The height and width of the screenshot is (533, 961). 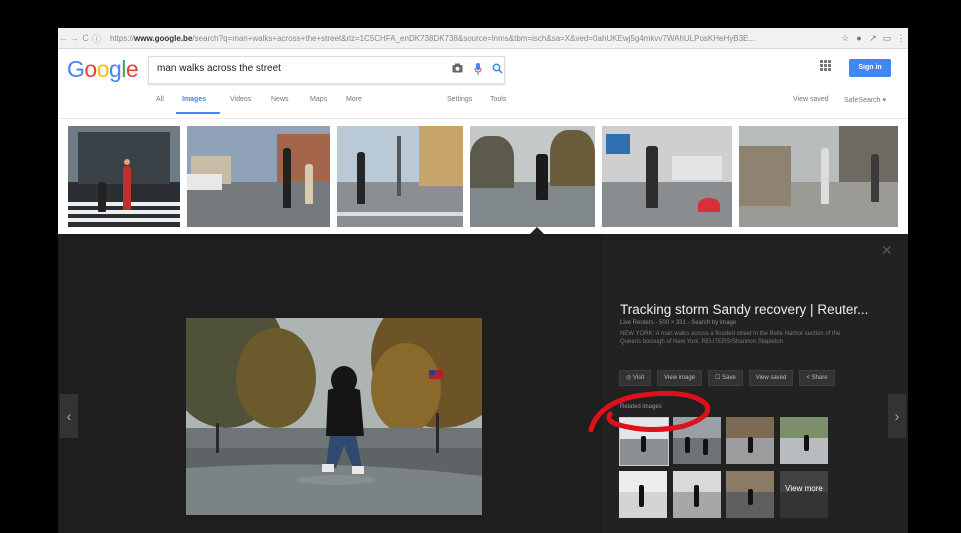 What do you see at coordinates (697, 451) in the screenshot?
I see `related-ground` at bounding box center [697, 451].